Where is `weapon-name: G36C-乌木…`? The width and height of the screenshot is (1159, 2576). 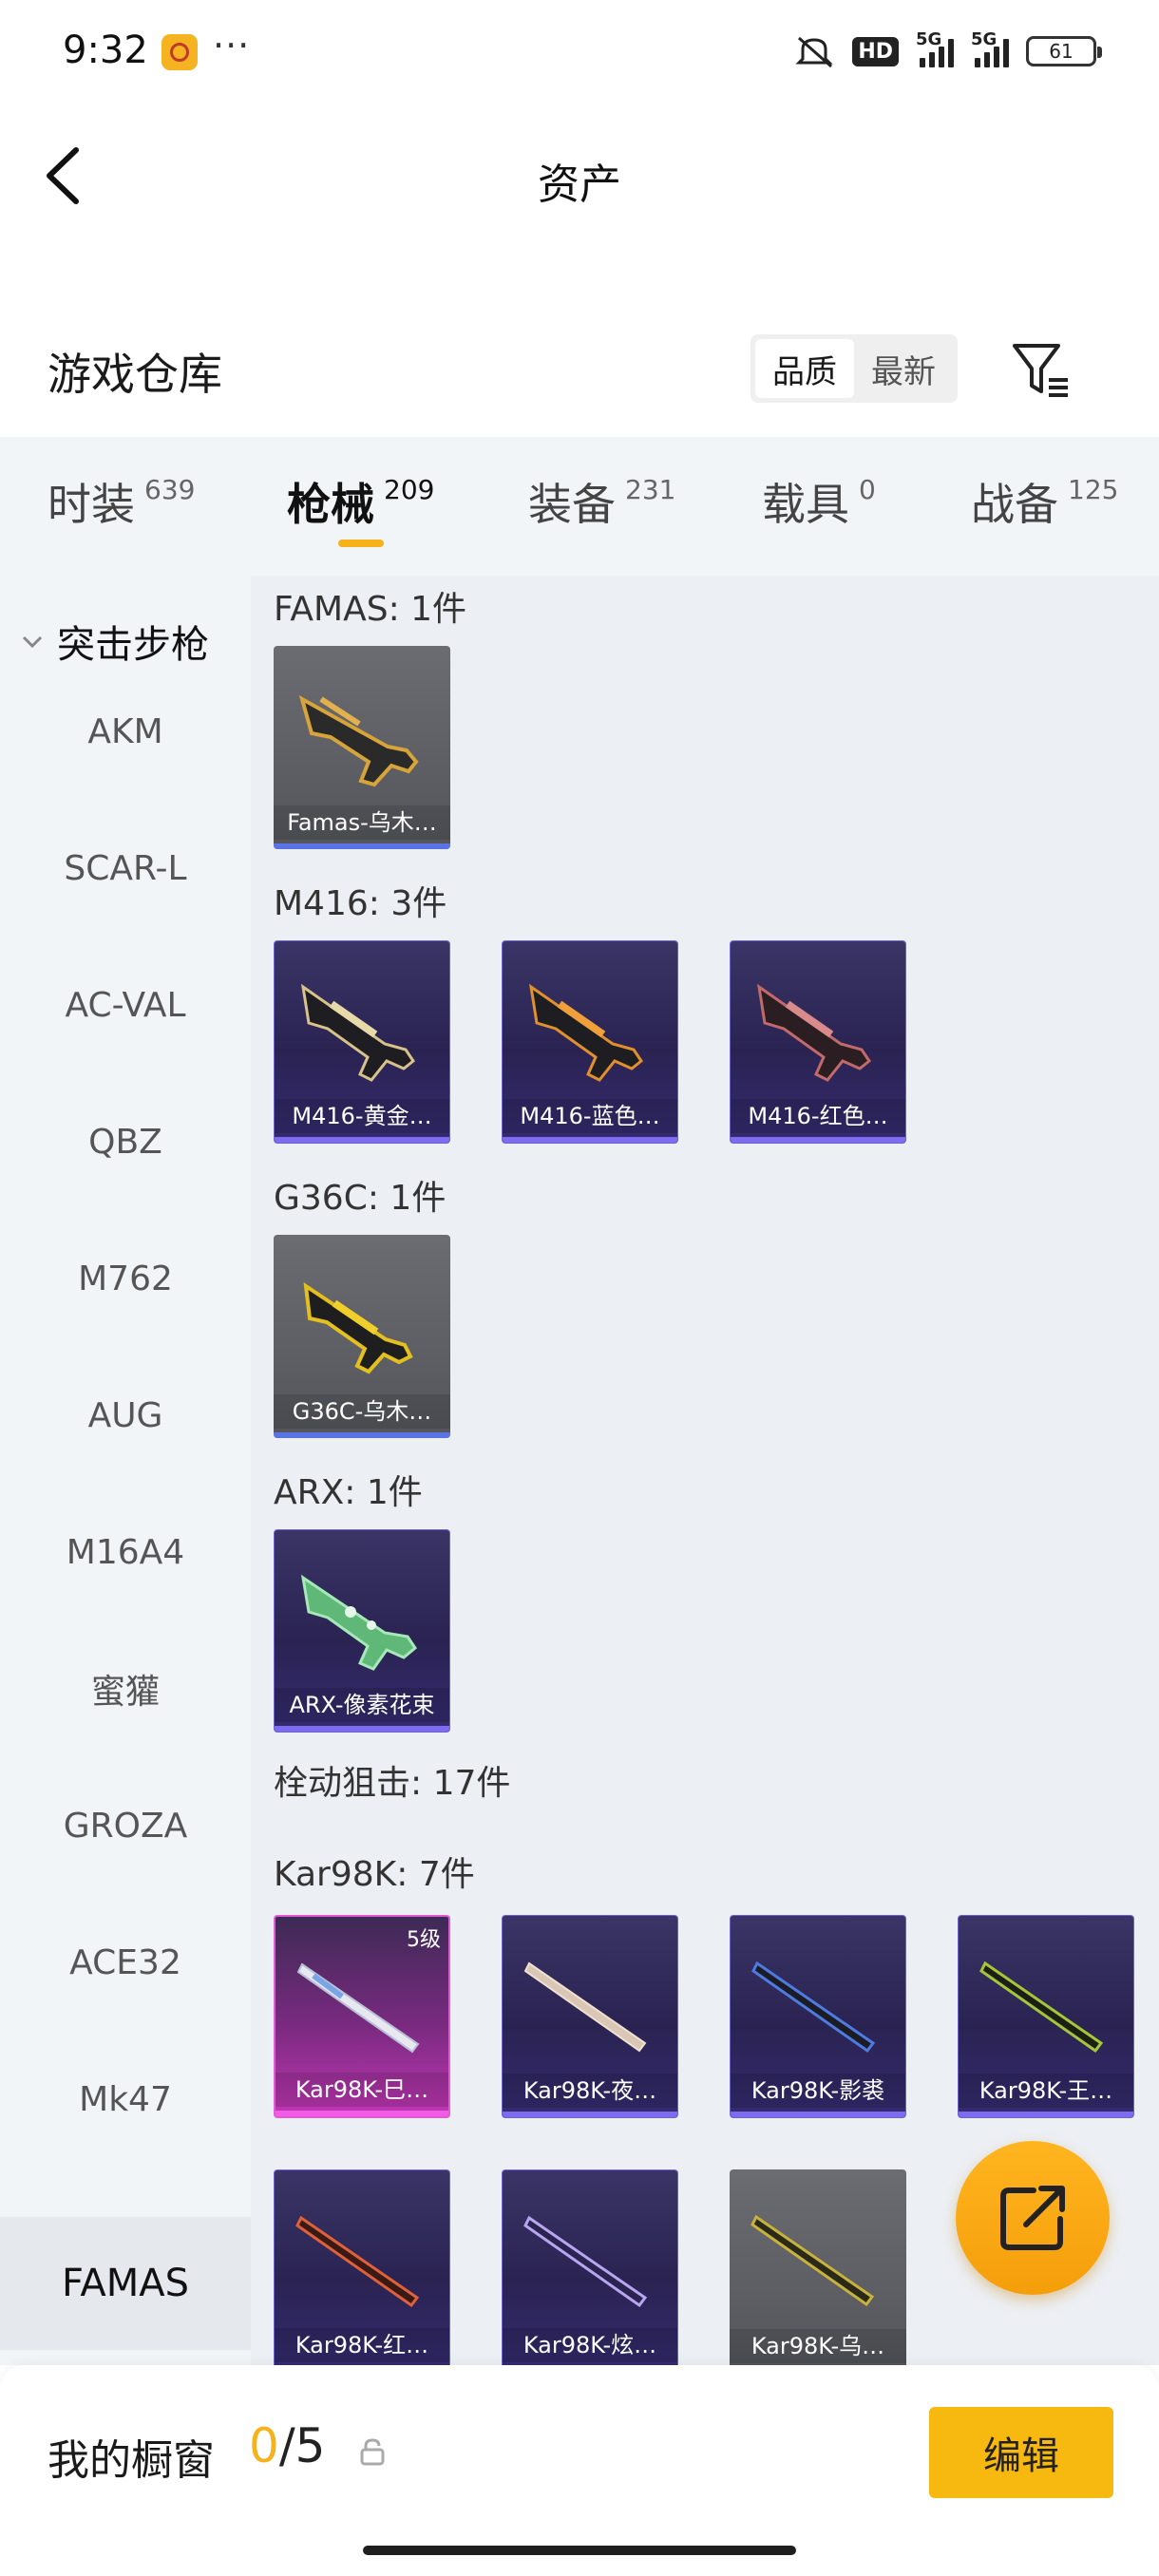 weapon-name: G36C-乌木… is located at coordinates (362, 1411).